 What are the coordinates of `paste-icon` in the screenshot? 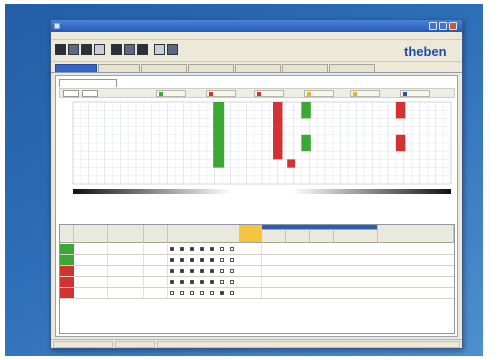 It's located at (142, 49).